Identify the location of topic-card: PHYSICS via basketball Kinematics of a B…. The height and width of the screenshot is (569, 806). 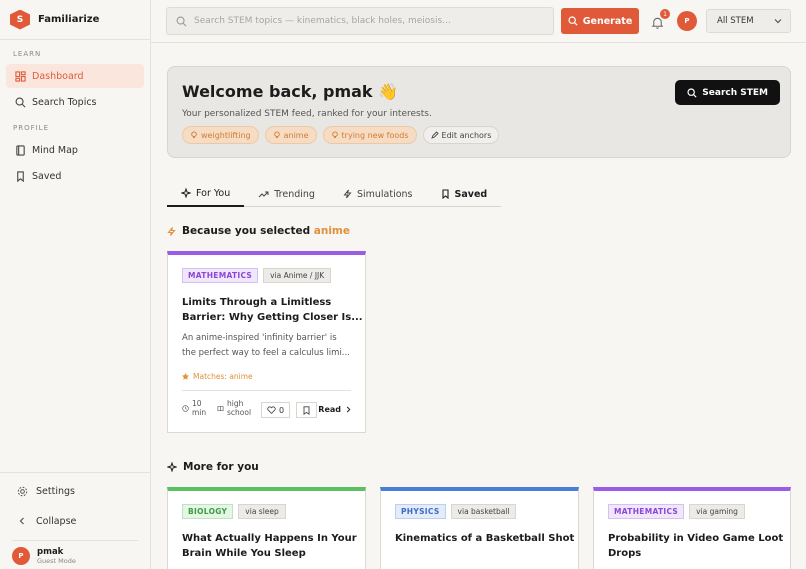
(479, 528).